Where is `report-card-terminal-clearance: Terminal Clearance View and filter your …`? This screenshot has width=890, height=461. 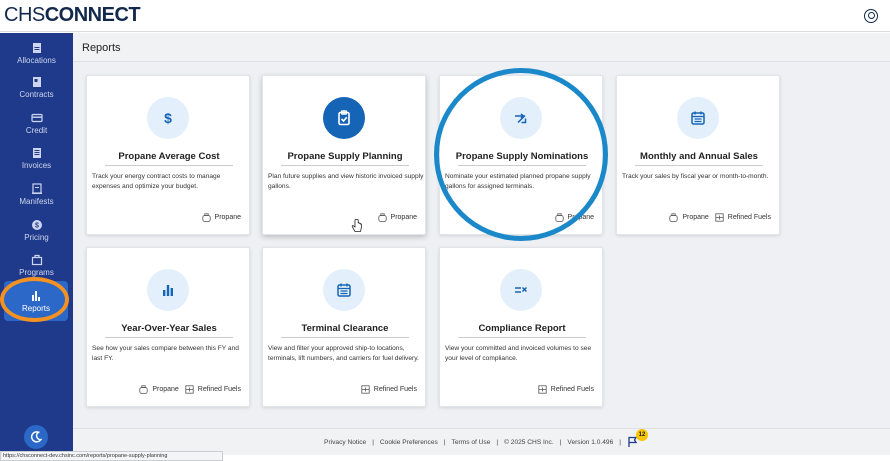 report-card-terminal-clearance: Terminal Clearance View and filter your … is located at coordinates (344, 327).